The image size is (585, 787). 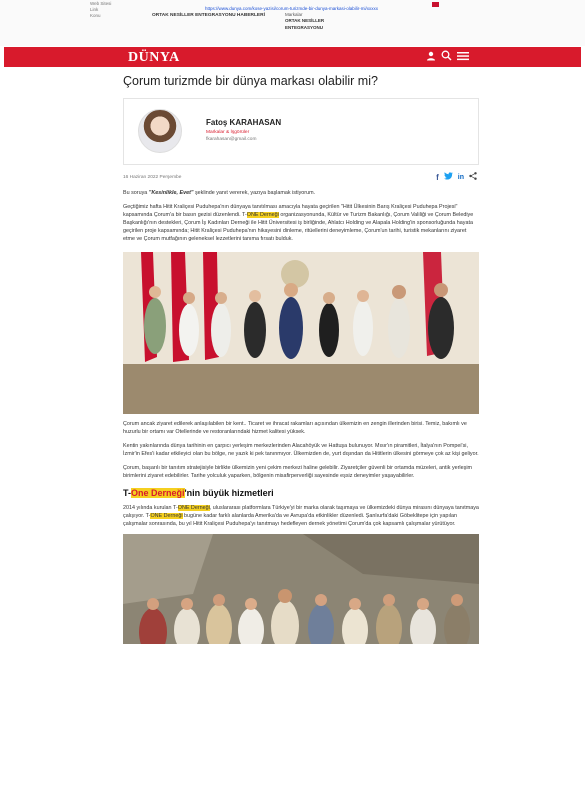 What do you see at coordinates (228, 132) in the screenshot?
I see `author-role: Markalar & İşgörüler` at bounding box center [228, 132].